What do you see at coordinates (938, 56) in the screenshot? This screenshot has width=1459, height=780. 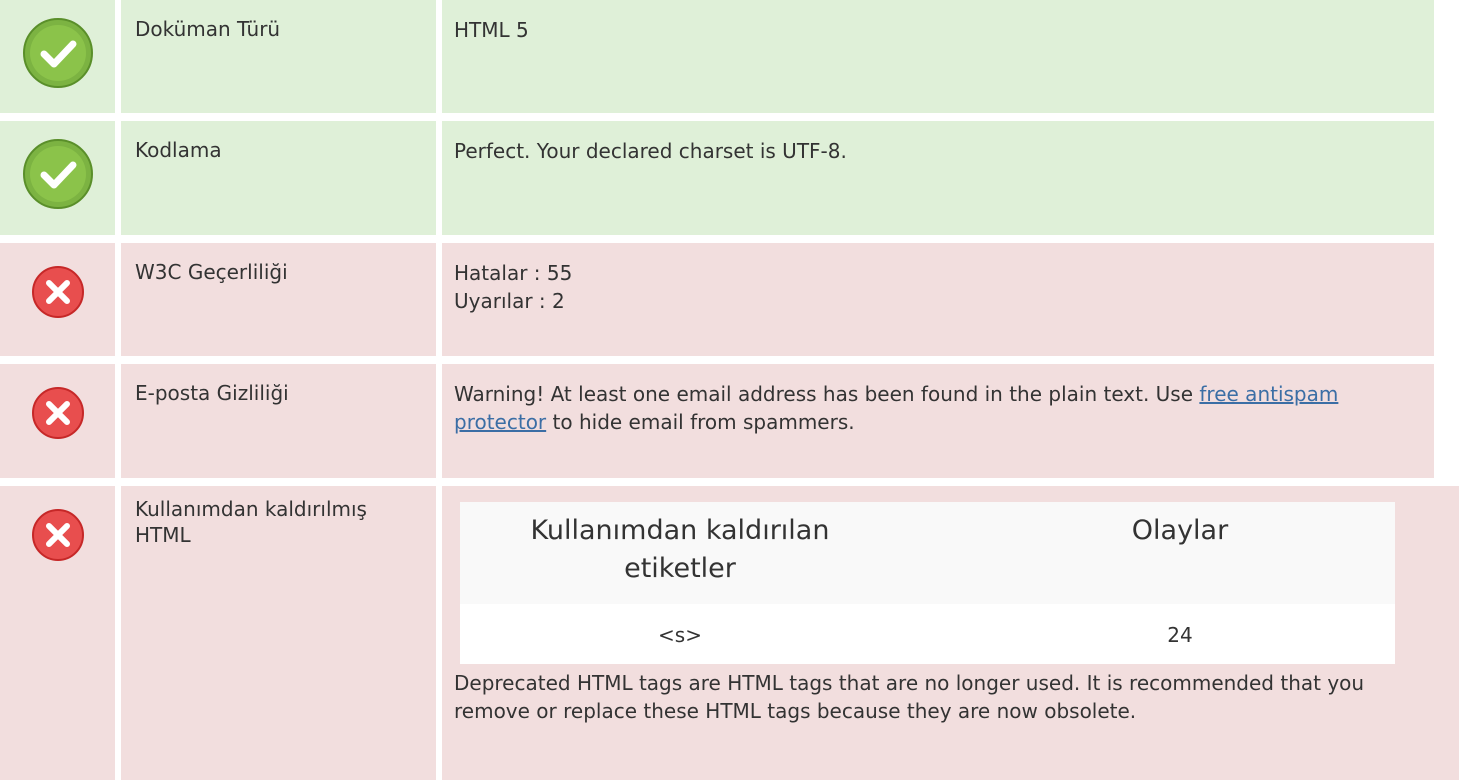 I see `row-value: HTML 5` at bounding box center [938, 56].